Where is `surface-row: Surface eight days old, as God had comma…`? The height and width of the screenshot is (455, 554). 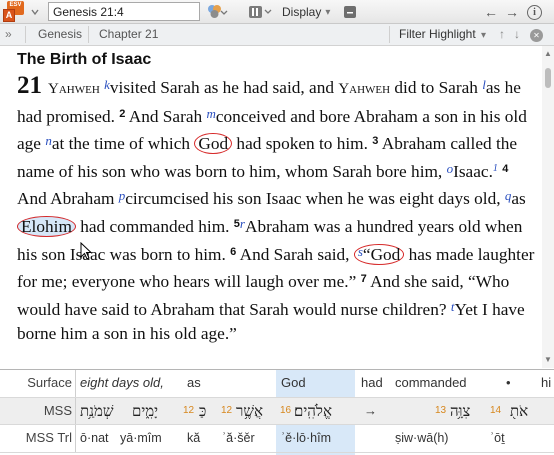 surface-row: Surface eight days old, as God had comma… is located at coordinates (277, 383).